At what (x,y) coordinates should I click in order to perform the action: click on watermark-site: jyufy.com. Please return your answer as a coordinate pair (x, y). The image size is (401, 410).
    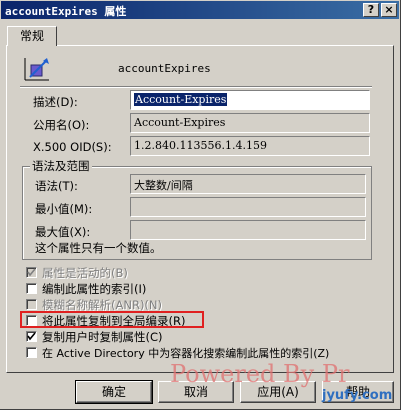
    Looking at the image, I should click on (357, 395).